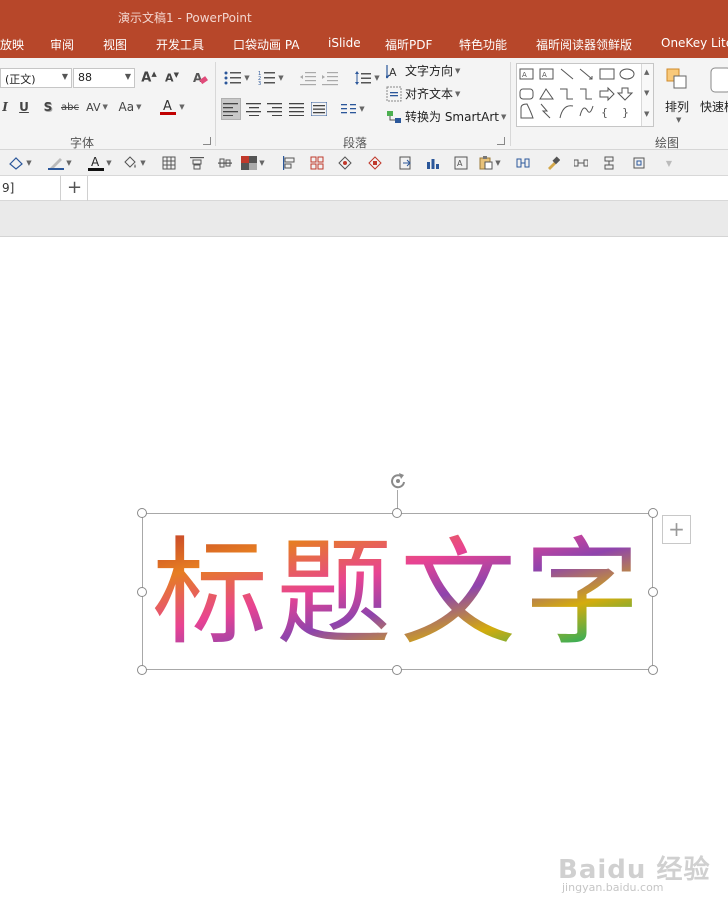  I want to click on paragraph-dialog-launcher, so click(501, 141).